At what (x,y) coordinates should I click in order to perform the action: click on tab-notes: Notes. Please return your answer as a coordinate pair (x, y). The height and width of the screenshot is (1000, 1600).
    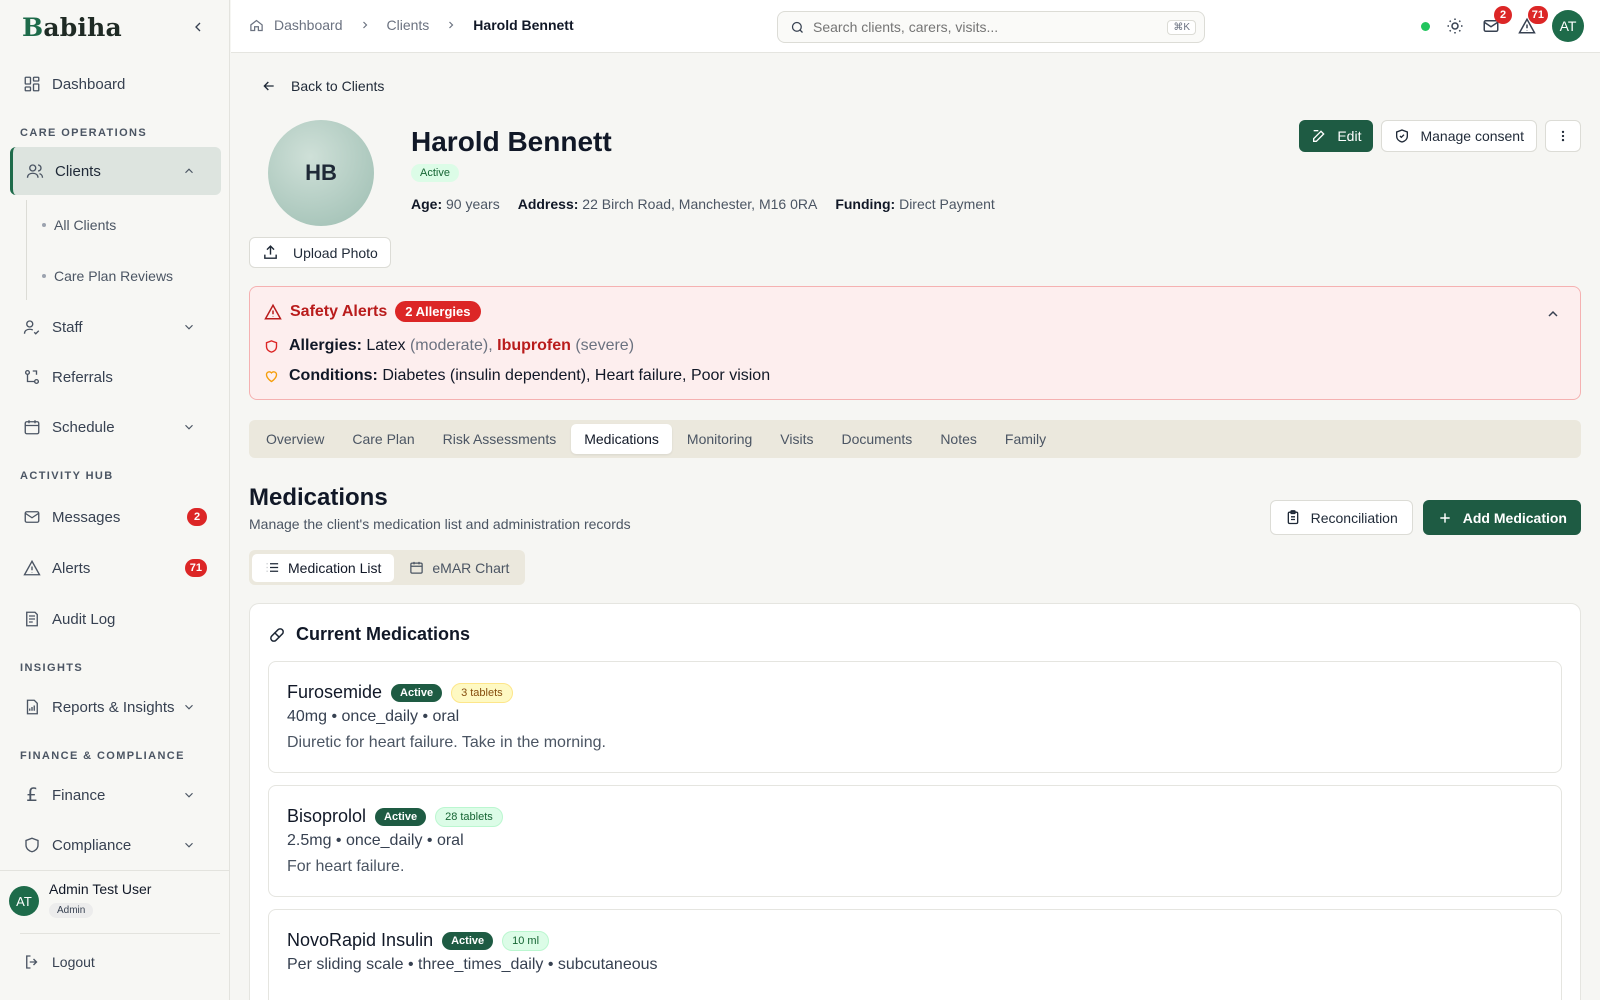
    Looking at the image, I should click on (958, 439).